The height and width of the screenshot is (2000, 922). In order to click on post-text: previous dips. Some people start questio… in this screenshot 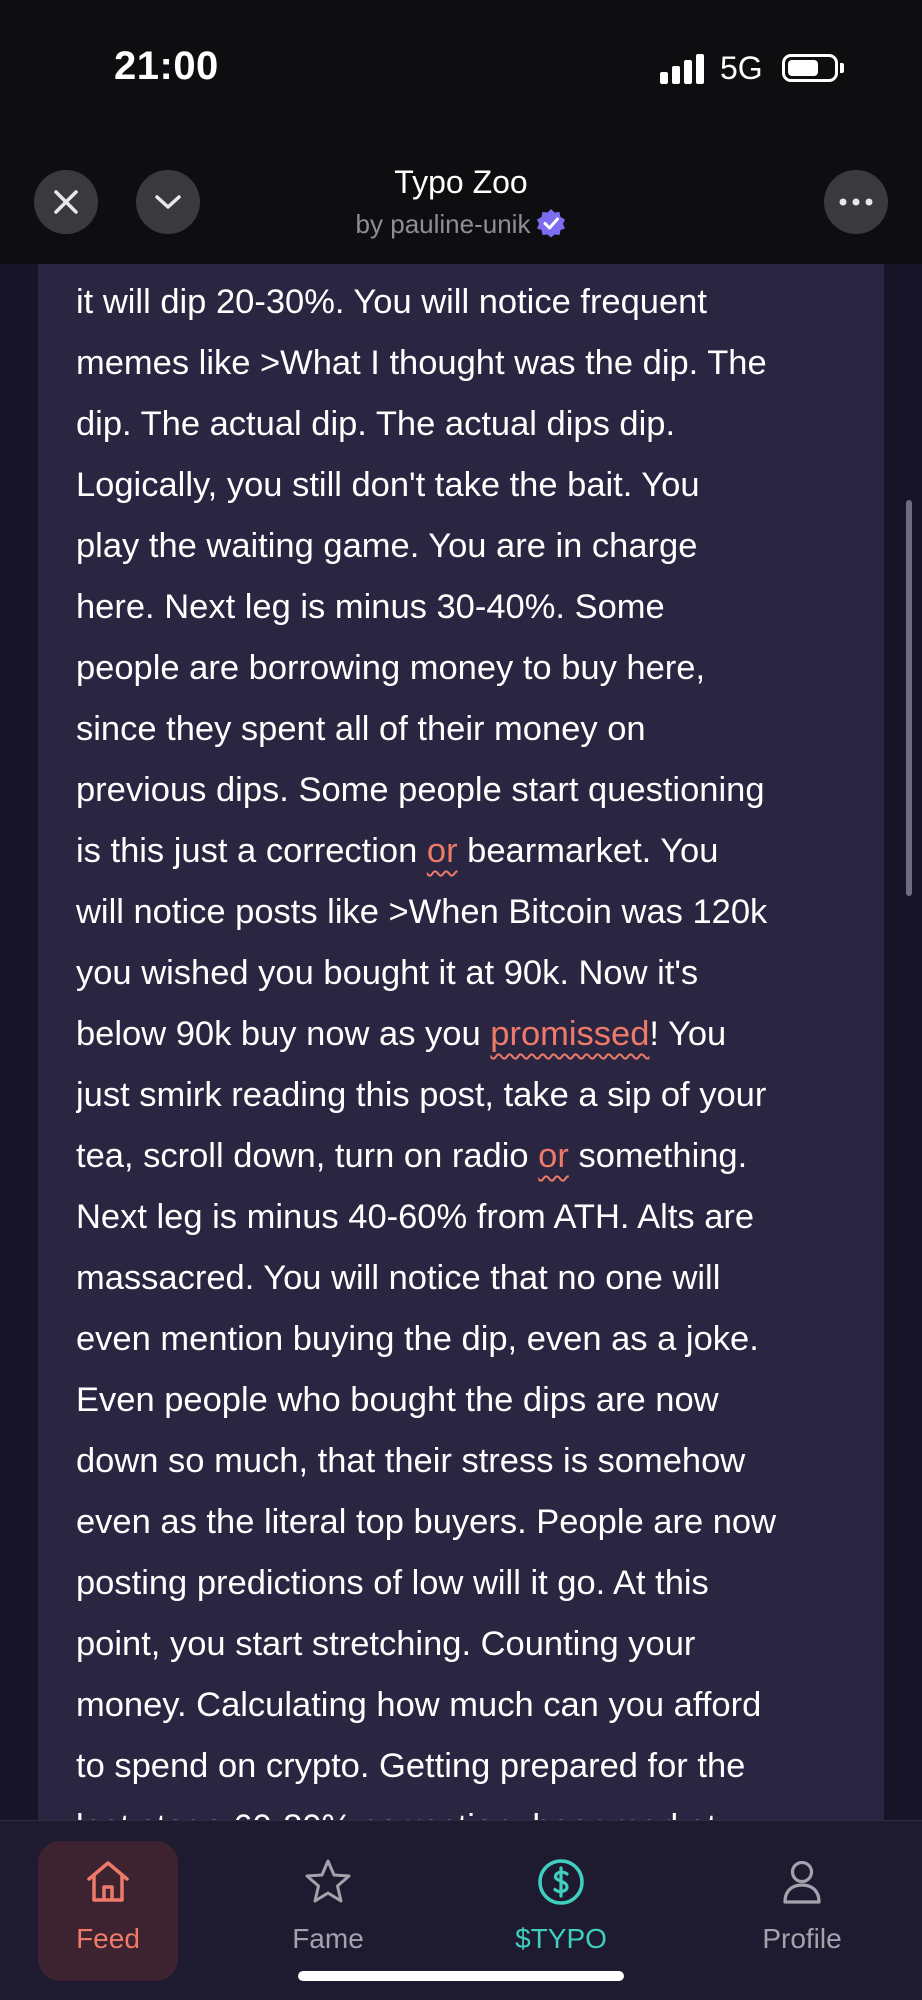, I will do `click(420, 790)`.